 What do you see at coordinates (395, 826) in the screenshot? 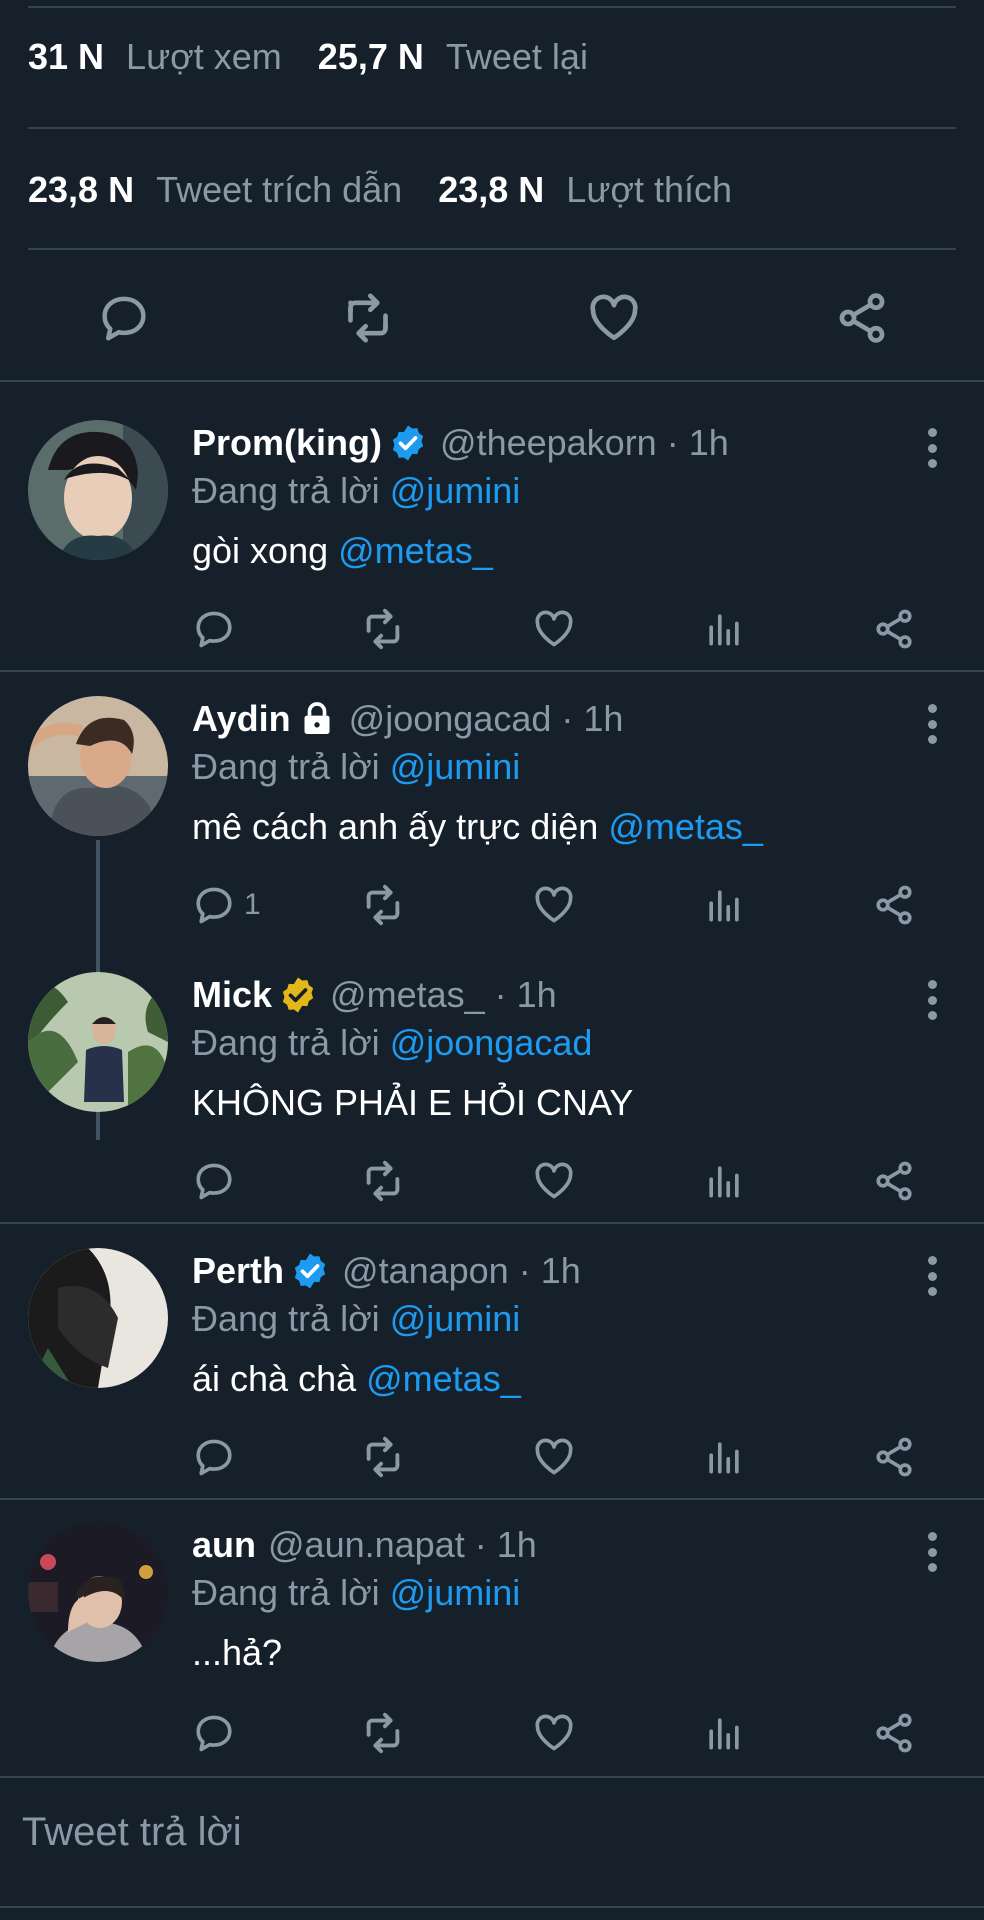
I see `tweet-body: mê cách anh ấy trực diện` at bounding box center [395, 826].